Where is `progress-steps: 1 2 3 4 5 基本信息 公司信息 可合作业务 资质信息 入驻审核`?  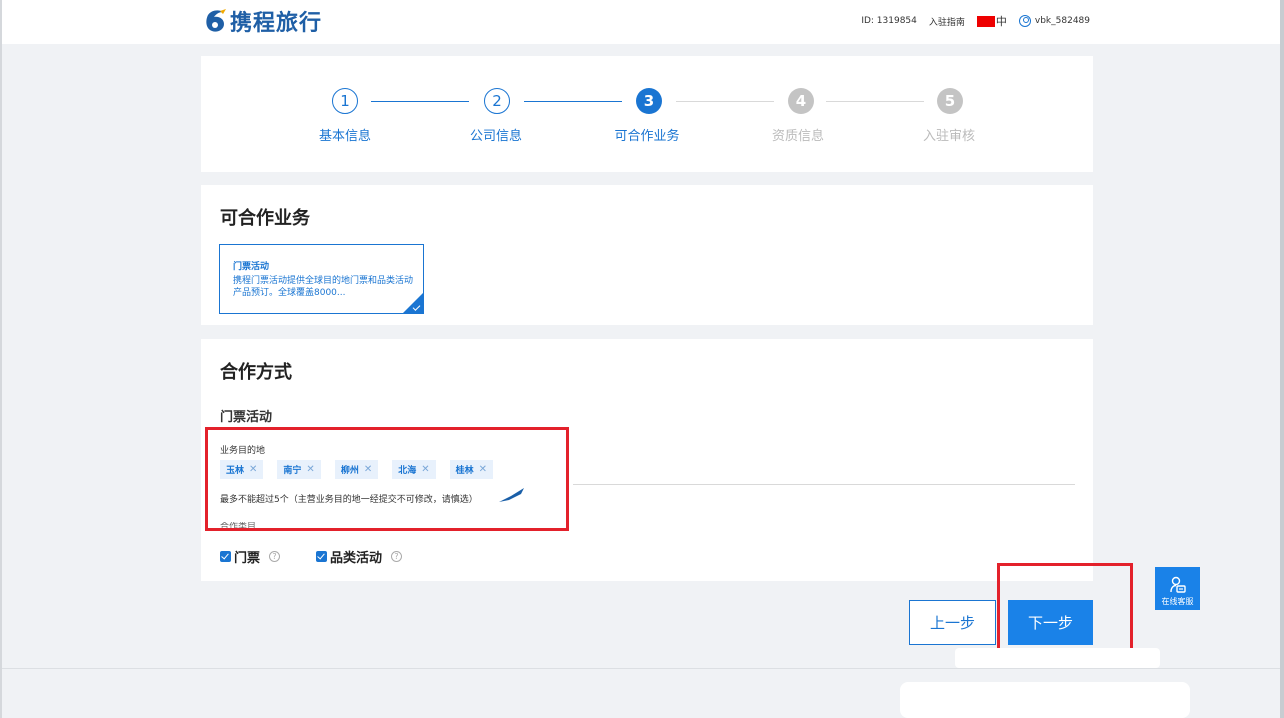 progress-steps: 1 2 3 4 5 基本信息 公司信息 可合作业务 资质信息 入驻审核 is located at coordinates (647, 114).